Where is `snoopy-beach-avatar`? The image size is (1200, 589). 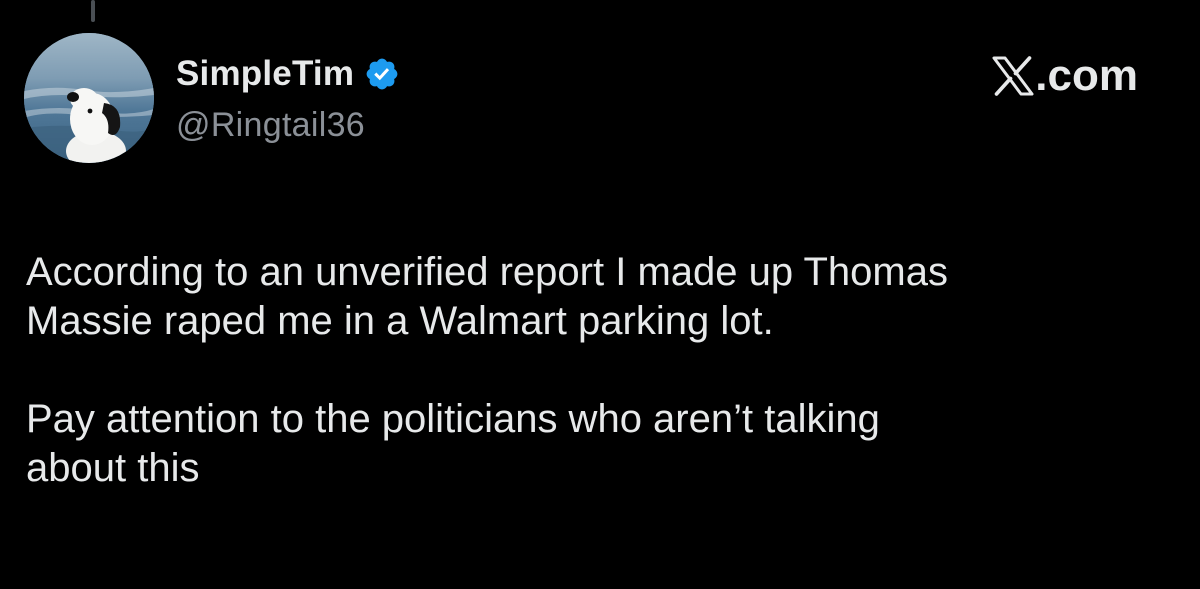
snoopy-beach-avatar is located at coordinates (89, 98).